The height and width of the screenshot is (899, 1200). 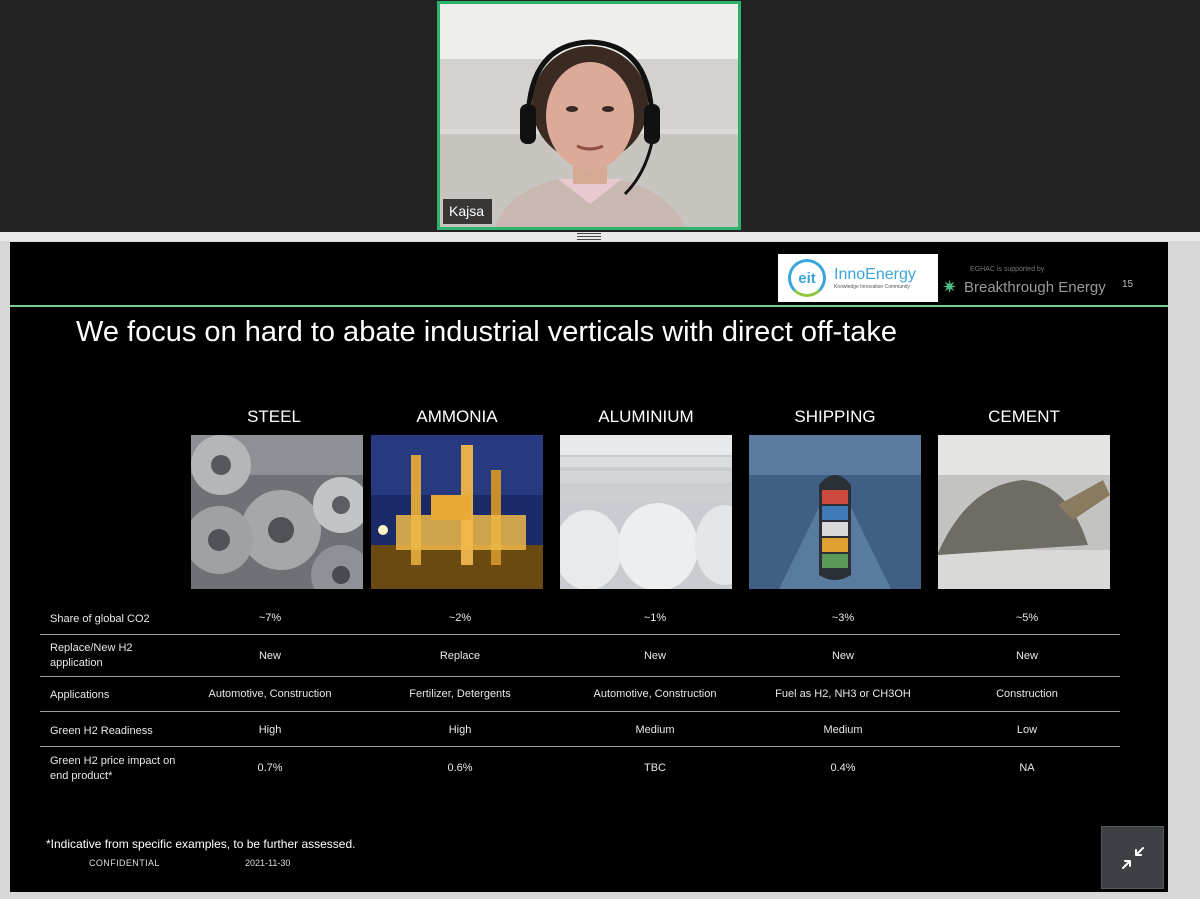 I want to click on eit-logo-icon: eit, so click(x=807, y=278).